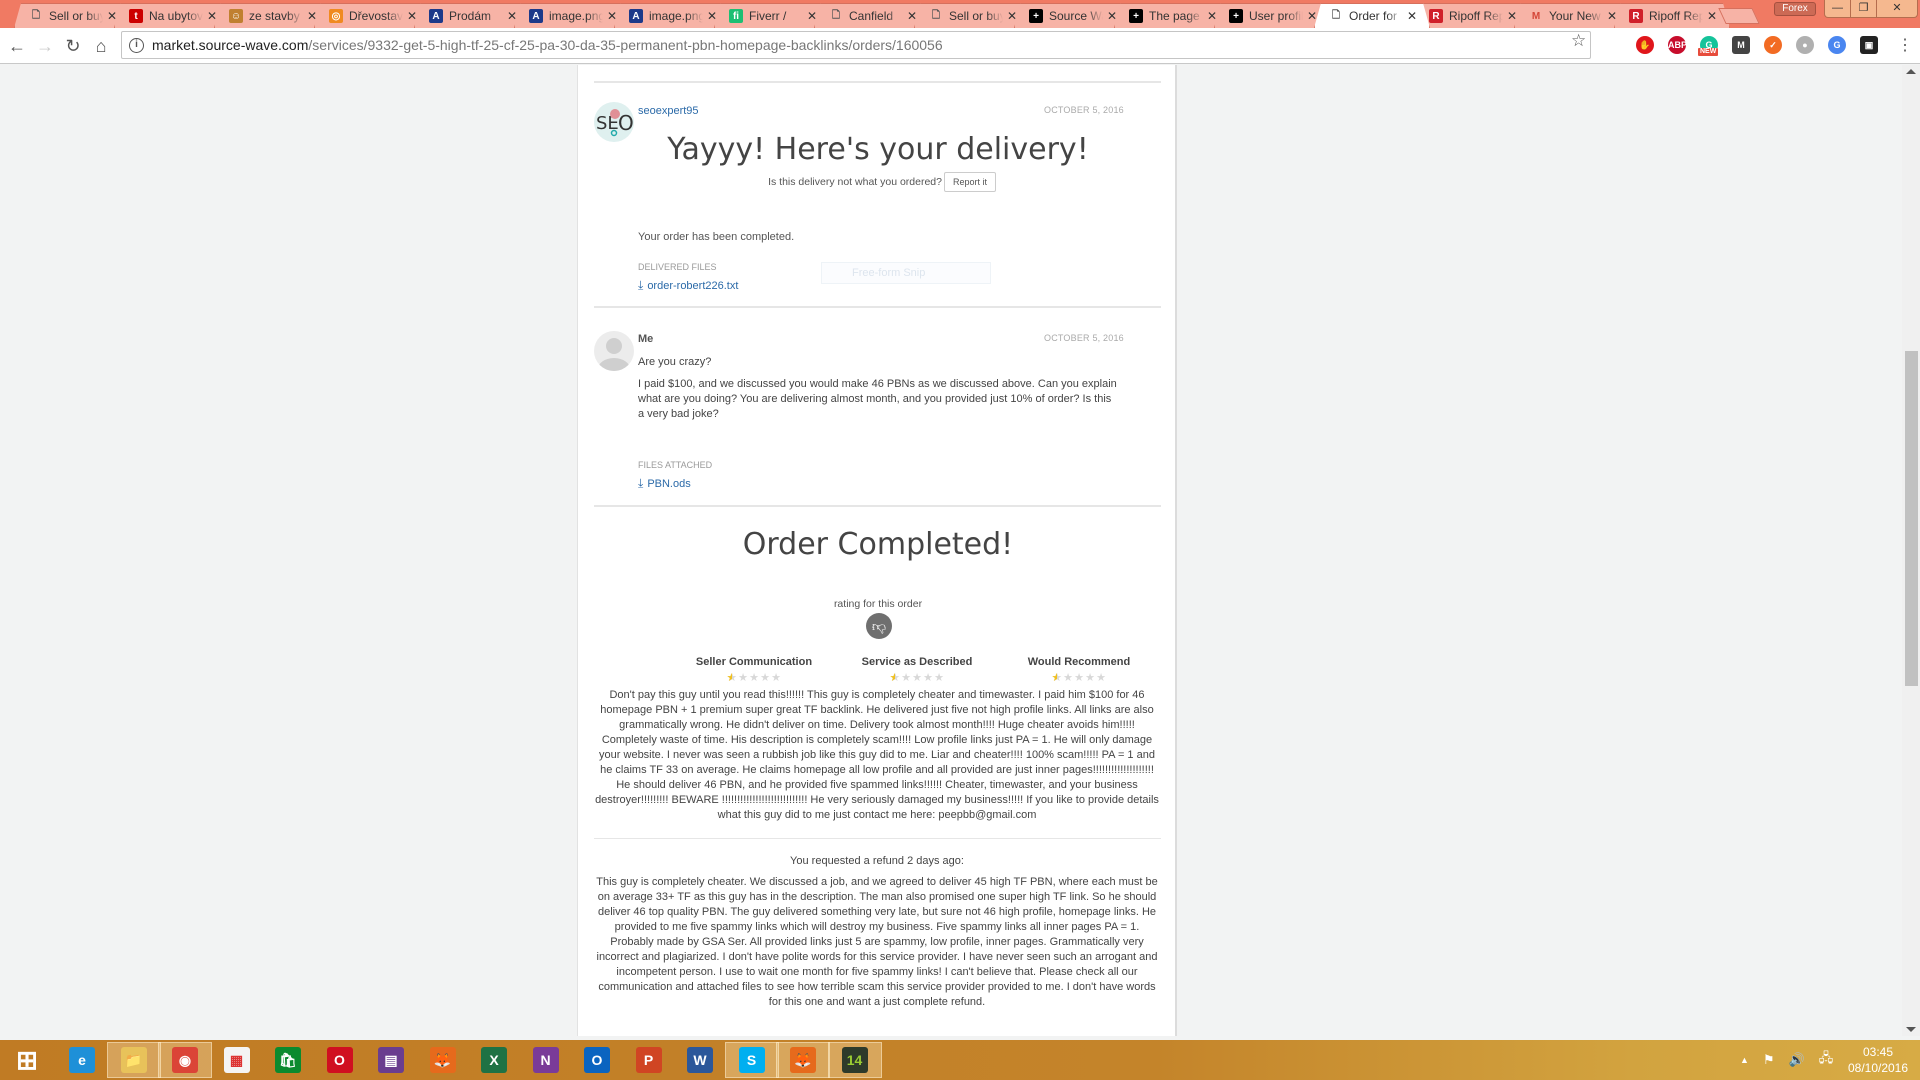 The width and height of the screenshot is (1920, 1080). Describe the element at coordinates (288, 1060) in the screenshot. I see `taskbar-windows-store: 🛍` at that location.